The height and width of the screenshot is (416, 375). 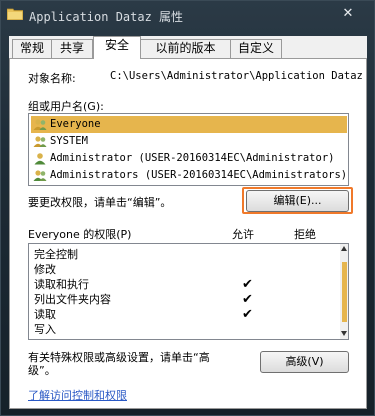 What do you see at coordinates (100, 202) in the screenshot?
I see `change-permissions-hint: 要更改权限，请单击“编辑”。` at bounding box center [100, 202].